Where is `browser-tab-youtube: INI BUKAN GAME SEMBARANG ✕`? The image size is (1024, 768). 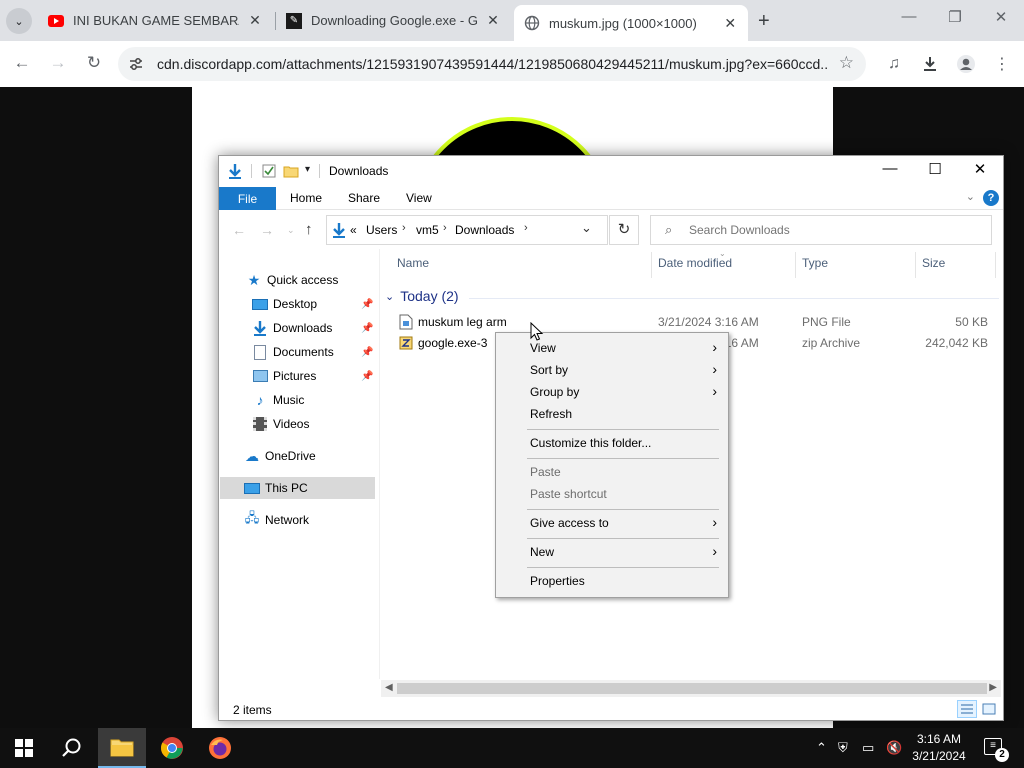
browser-tab-youtube: INI BUKAN GAME SEMBARANG ✕ is located at coordinates (155, 20).